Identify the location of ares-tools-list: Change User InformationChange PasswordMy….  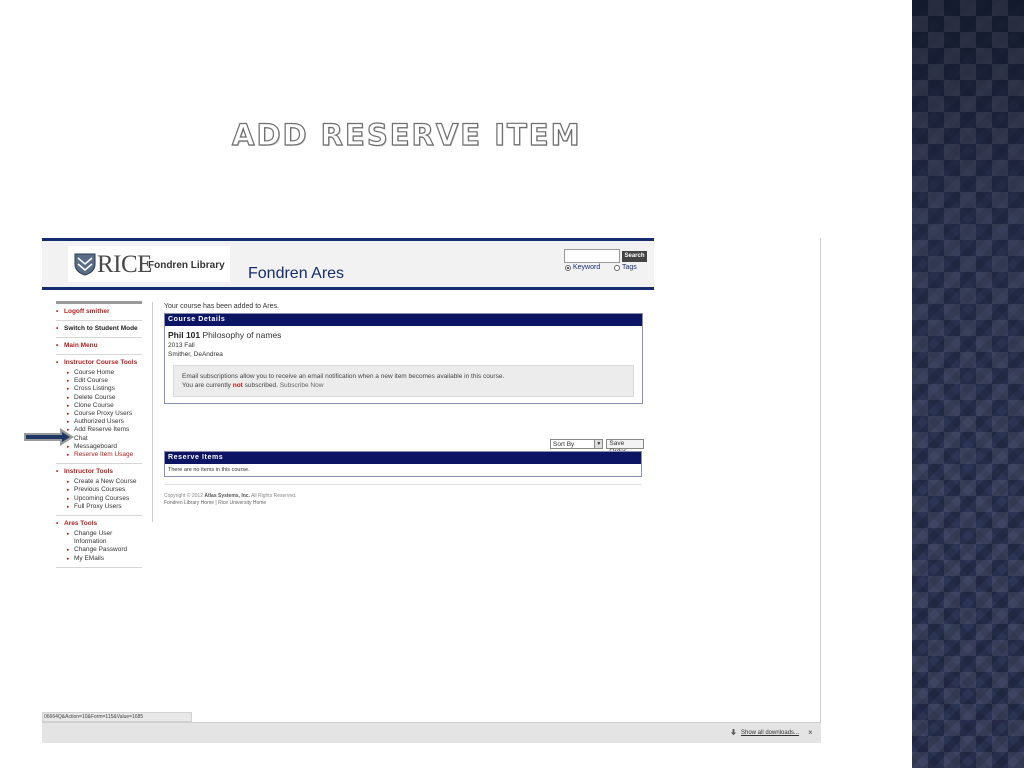
(104, 546).